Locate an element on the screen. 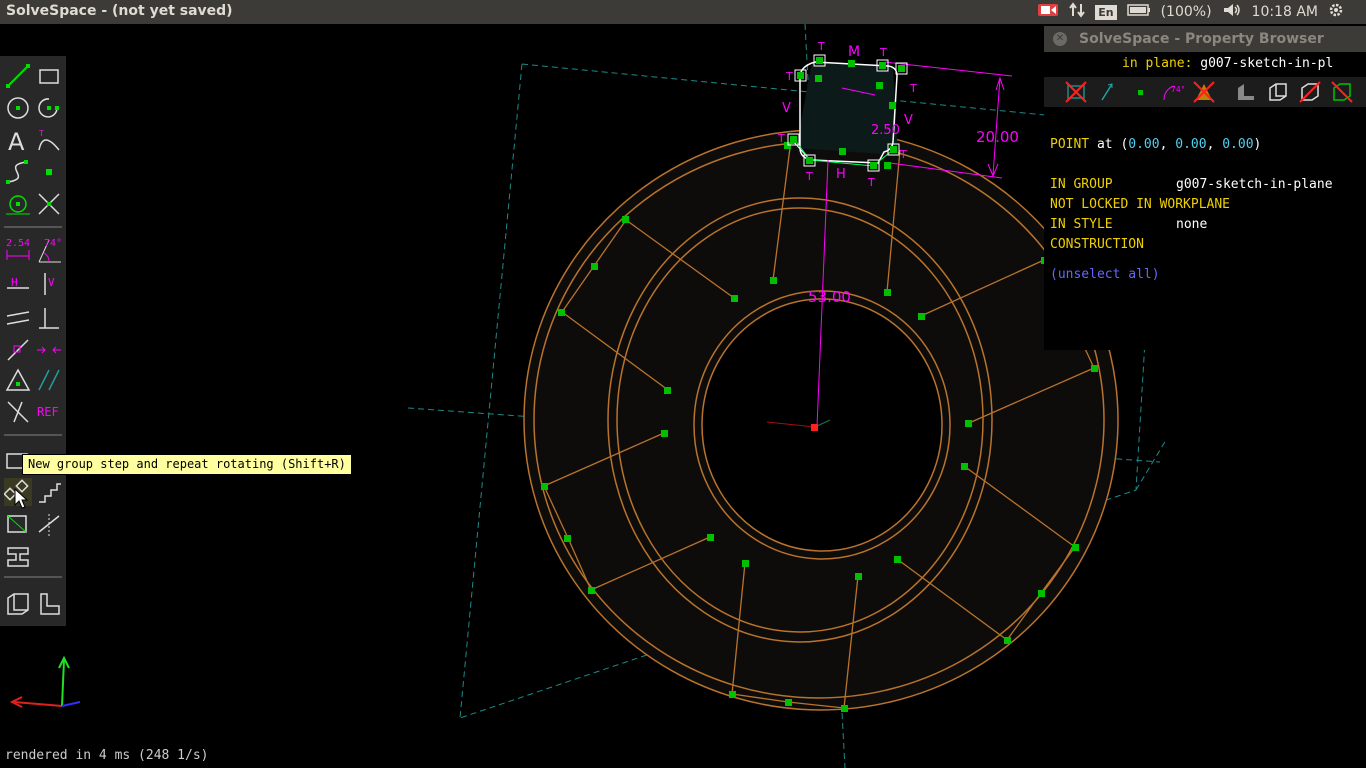 The width and height of the screenshot is (1366, 768). tangent-label-3: T is located at coordinates (789, 76).